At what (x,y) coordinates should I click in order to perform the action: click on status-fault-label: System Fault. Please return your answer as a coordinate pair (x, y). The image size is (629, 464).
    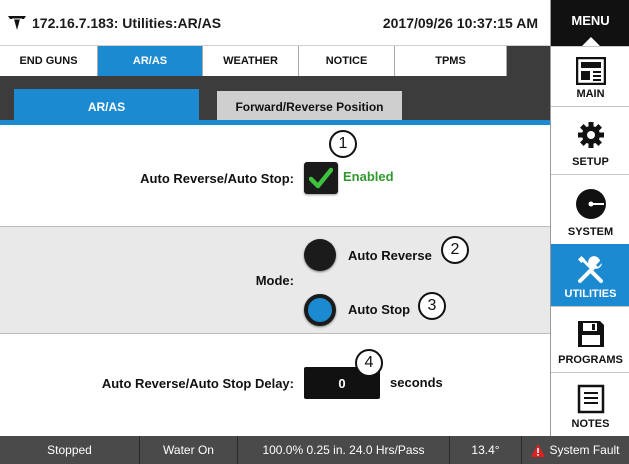
    Looking at the image, I should click on (584, 450).